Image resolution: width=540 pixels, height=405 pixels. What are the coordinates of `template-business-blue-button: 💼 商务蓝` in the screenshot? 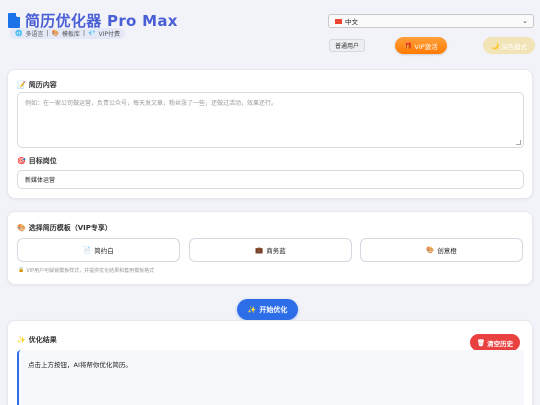 It's located at (270, 250).